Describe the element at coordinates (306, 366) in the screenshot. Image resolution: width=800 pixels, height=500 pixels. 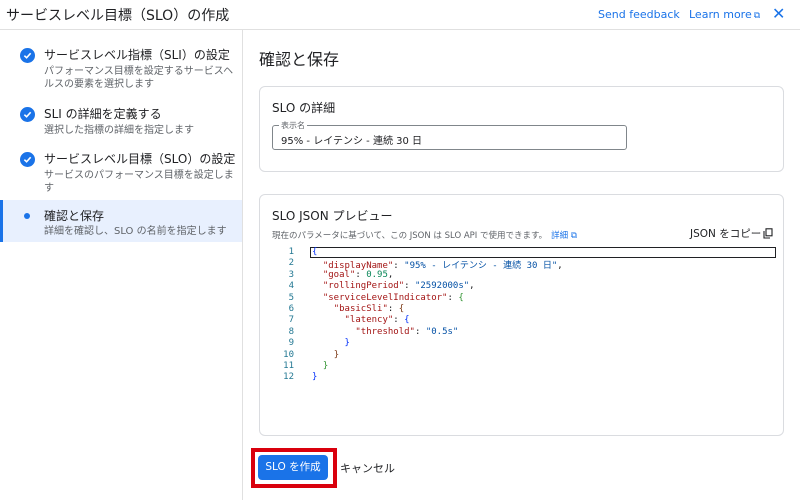
I see `code-line: 11 }` at that location.